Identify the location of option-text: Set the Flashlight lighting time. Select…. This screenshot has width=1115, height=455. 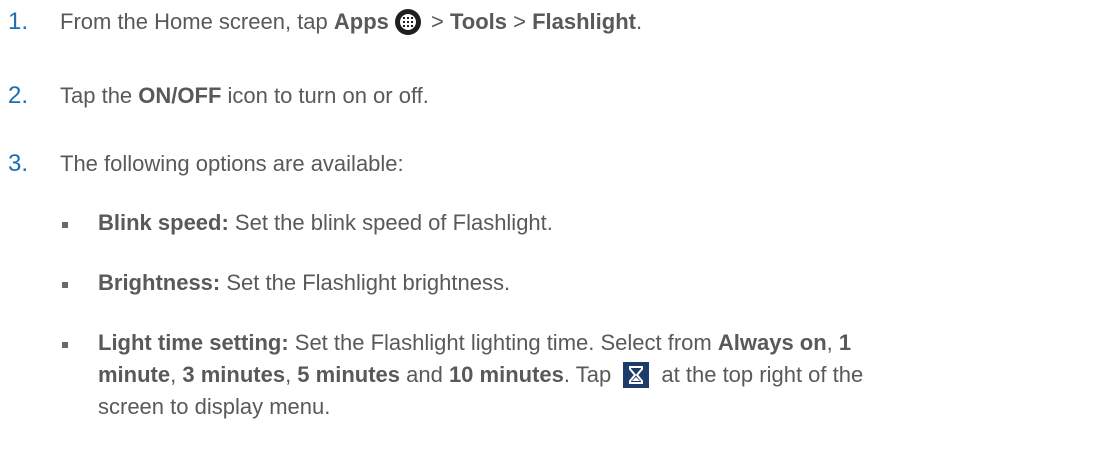
(503, 342).